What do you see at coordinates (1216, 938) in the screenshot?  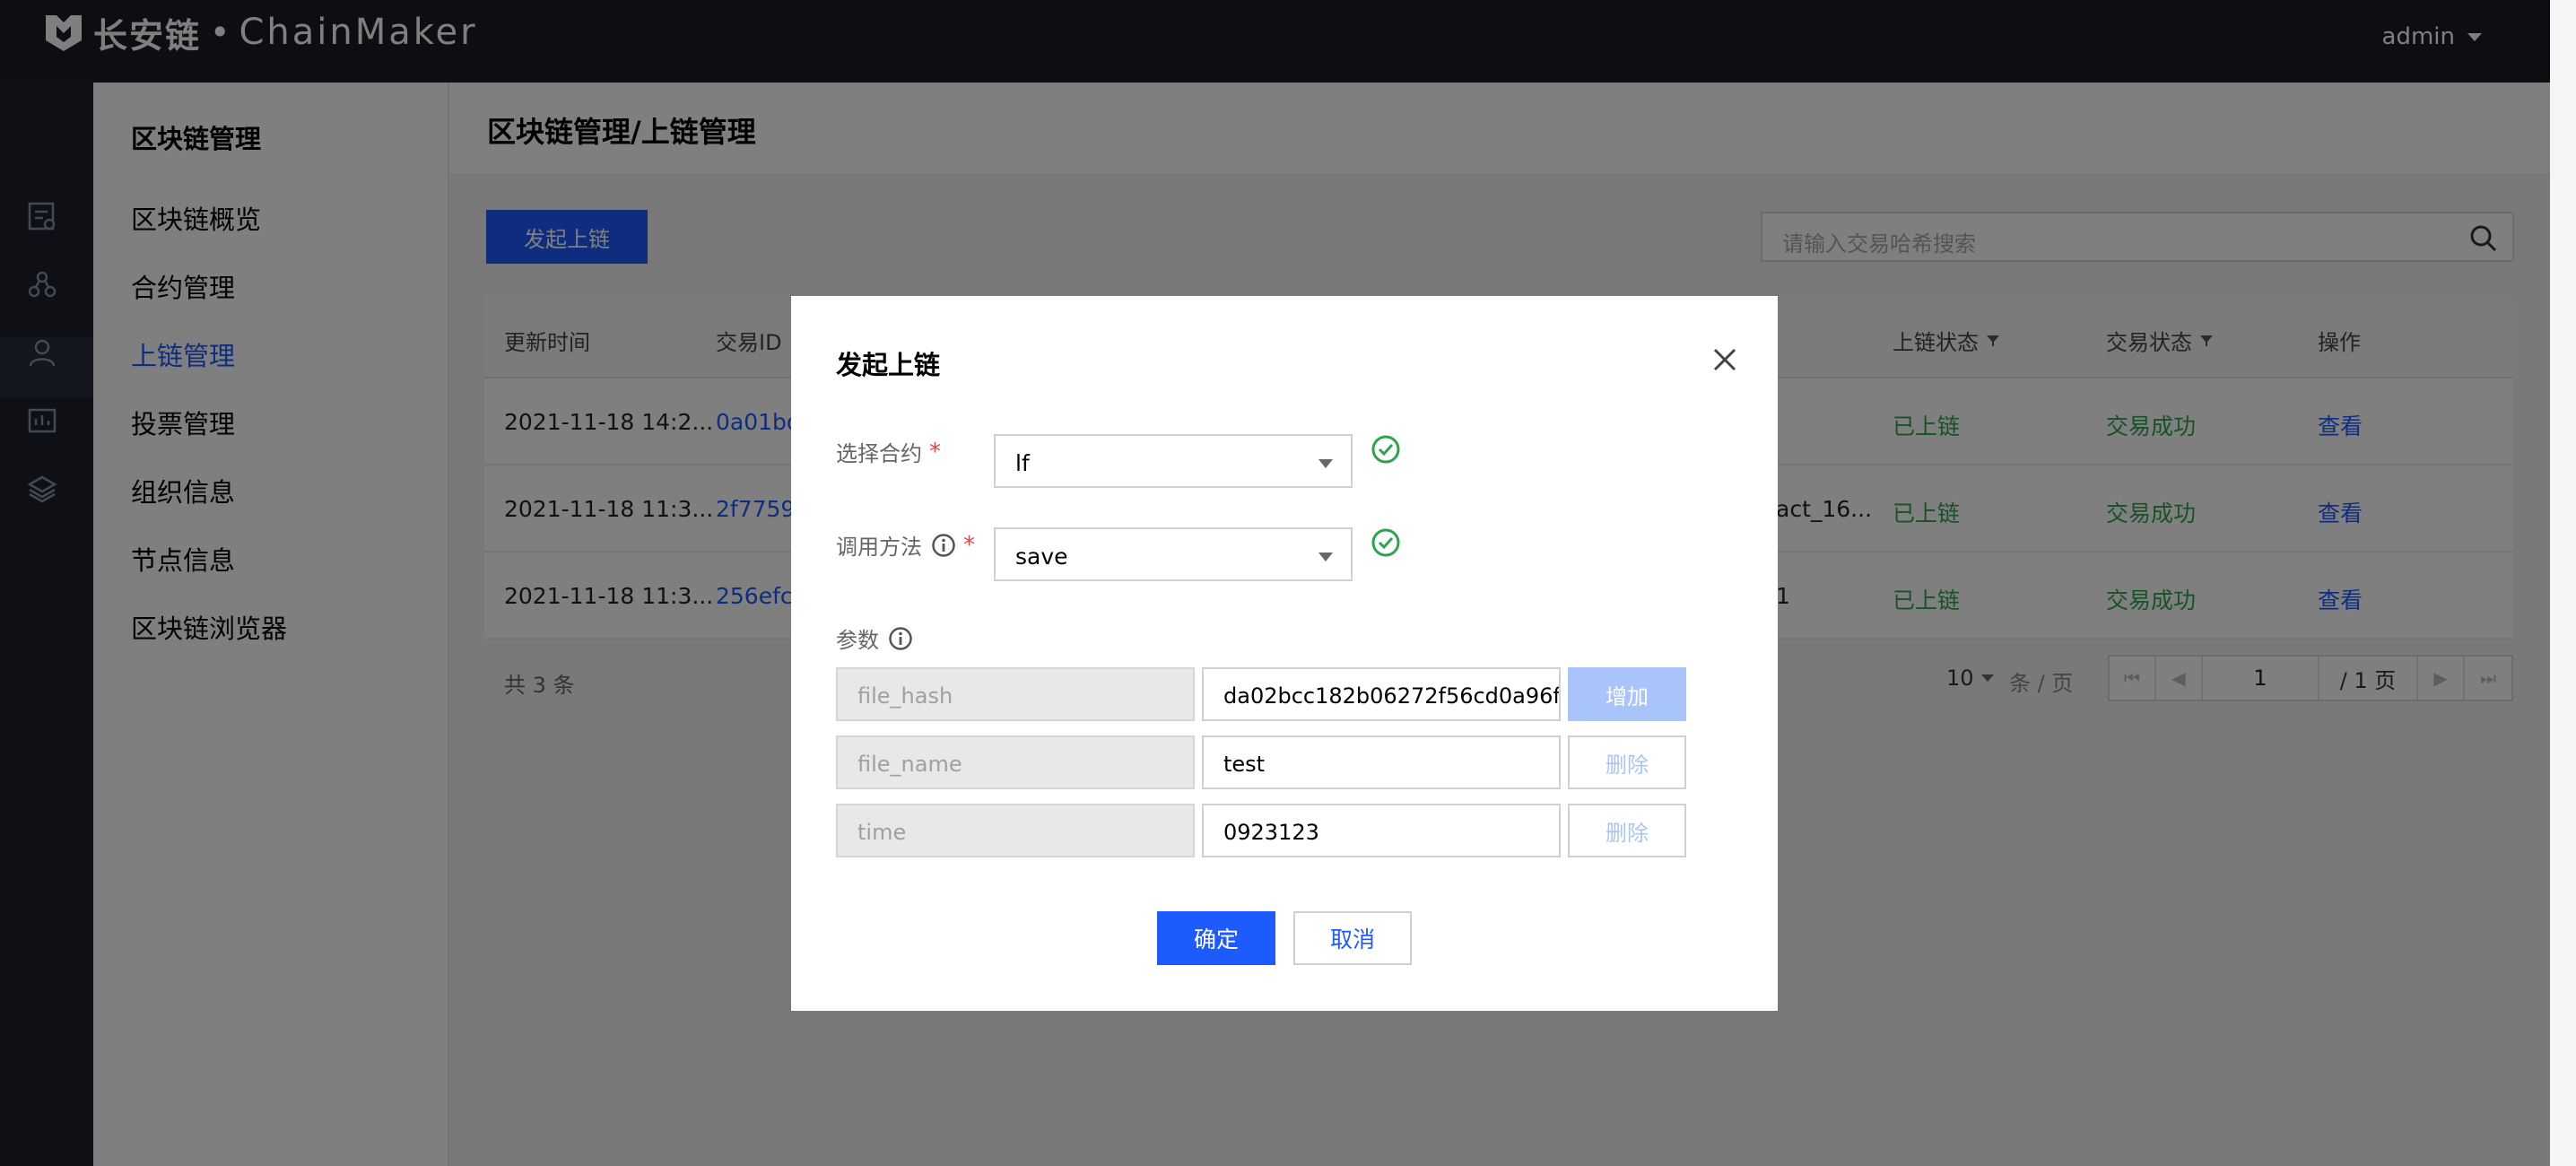 I see `confirm-button: 确定` at bounding box center [1216, 938].